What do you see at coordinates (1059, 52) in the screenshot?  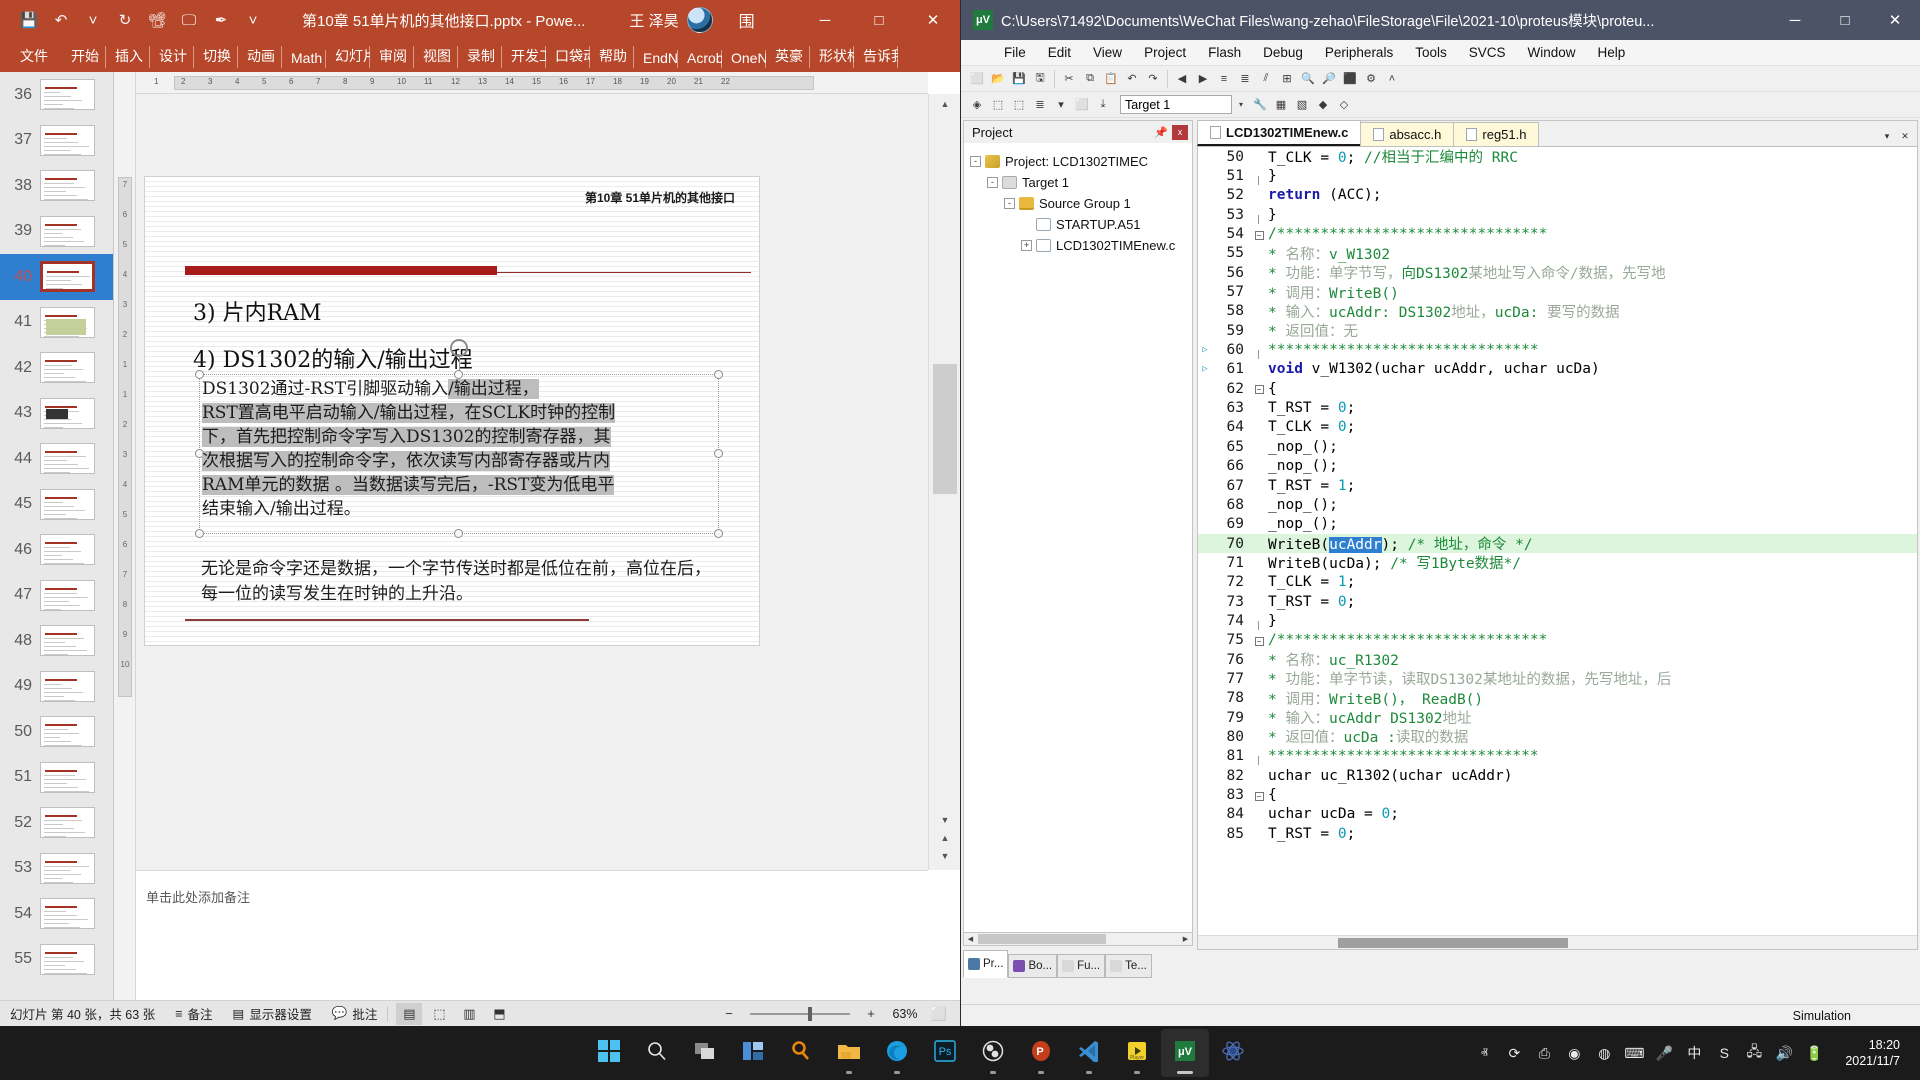 I see `keil-menu-edit: Edit` at bounding box center [1059, 52].